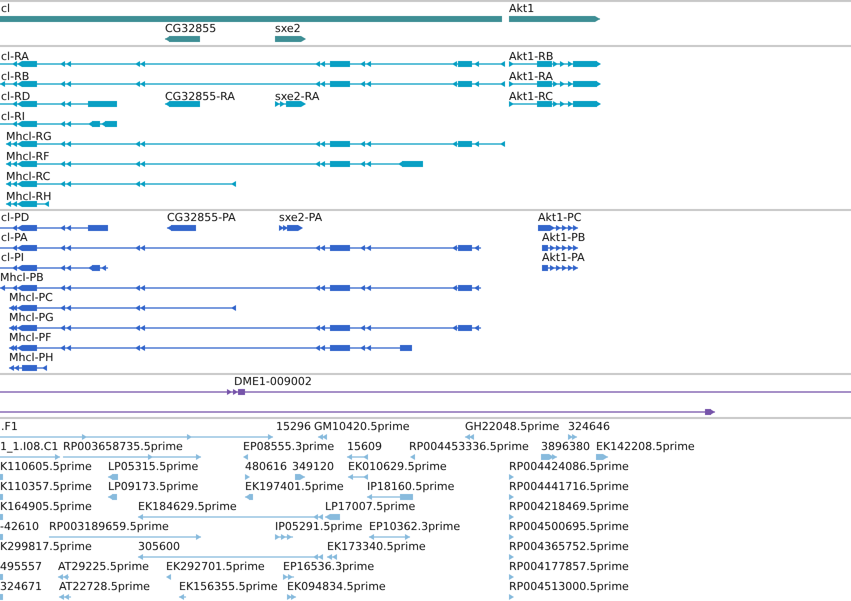 This screenshot has height=601, width=851. Describe the element at coordinates (15, 96) in the screenshot. I see `feature-label: cl-RD` at that location.